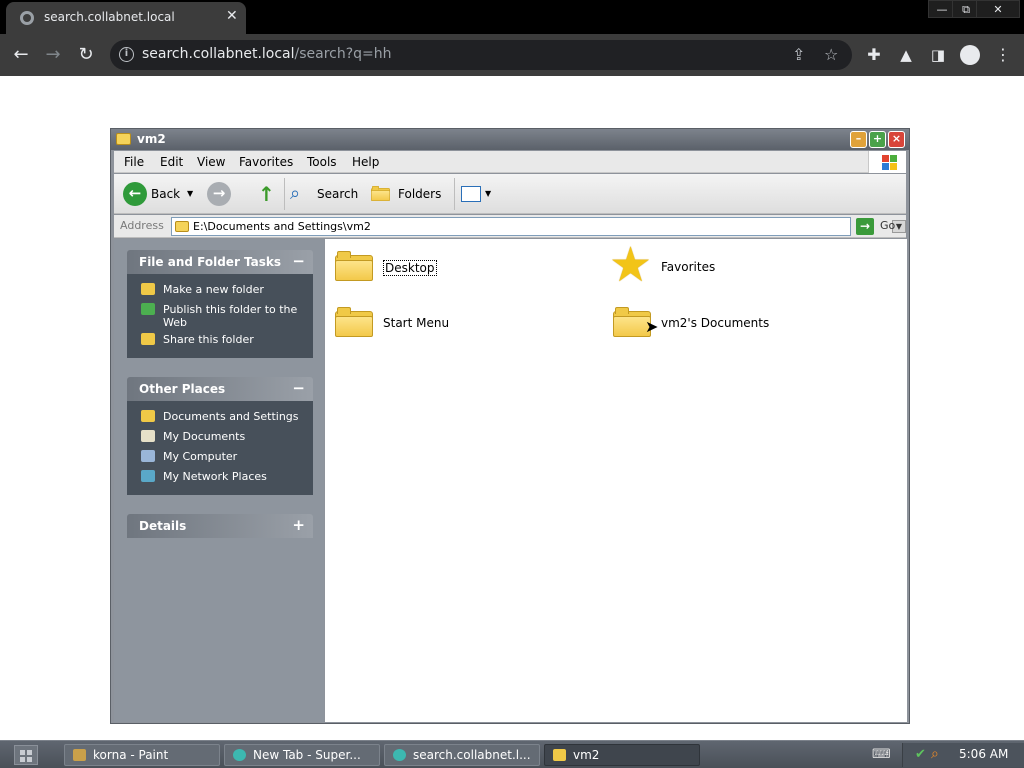 Image resolution: width=1024 pixels, height=768 pixels. What do you see at coordinates (211, 162) in the screenshot?
I see `menu-view: View` at bounding box center [211, 162].